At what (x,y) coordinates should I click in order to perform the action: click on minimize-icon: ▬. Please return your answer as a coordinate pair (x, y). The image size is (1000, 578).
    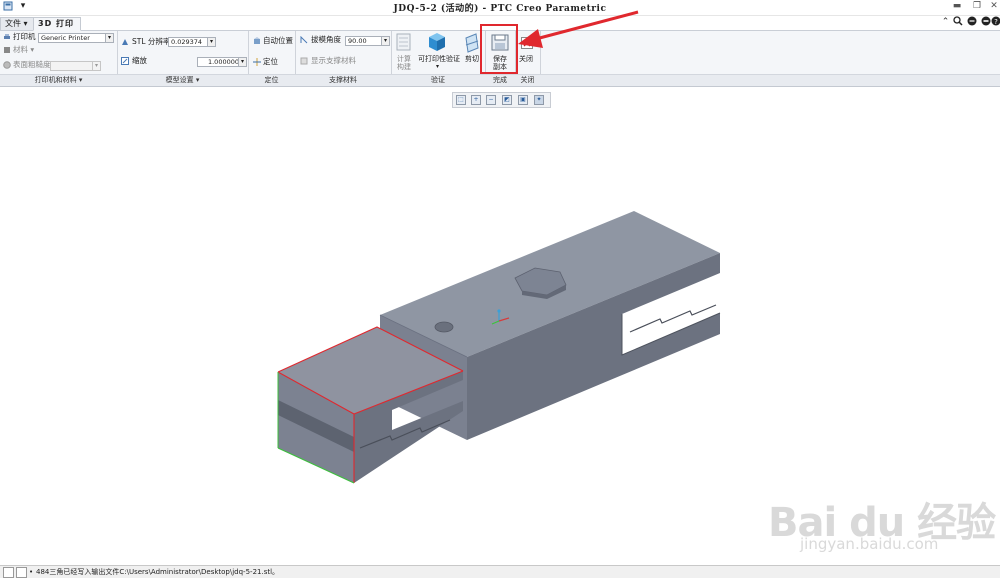
    Looking at the image, I should click on (957, 6).